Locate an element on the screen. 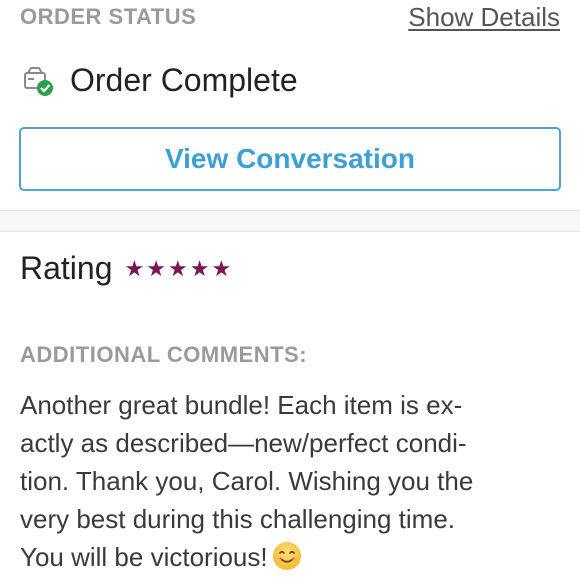 The image size is (580, 581). show-details-link: Show Details is located at coordinates (484, 17).